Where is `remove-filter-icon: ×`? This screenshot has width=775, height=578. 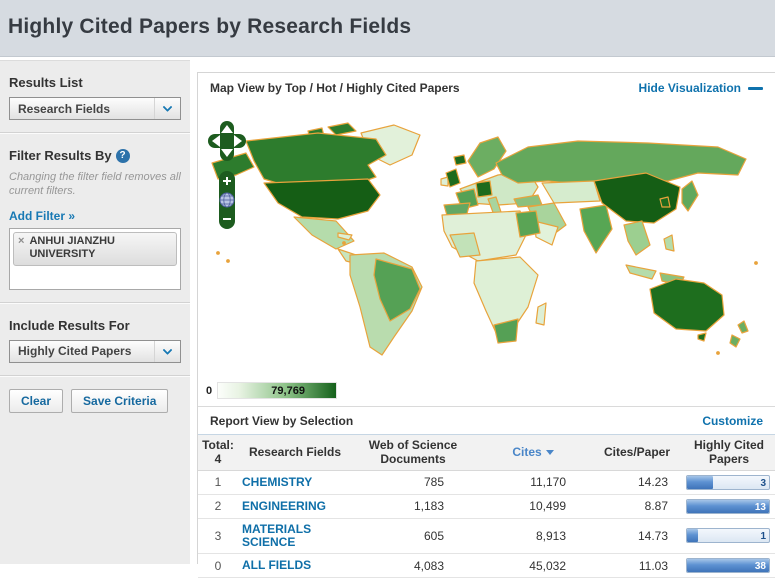 remove-filter-icon: × is located at coordinates (21, 249).